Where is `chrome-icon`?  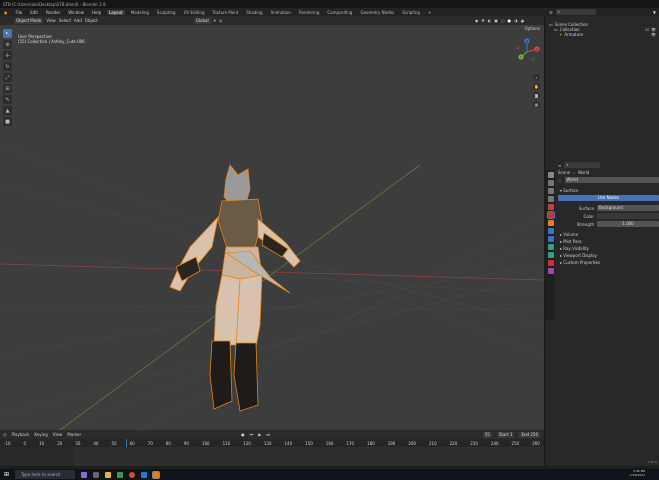 chrome-icon is located at coordinates (132, 474).